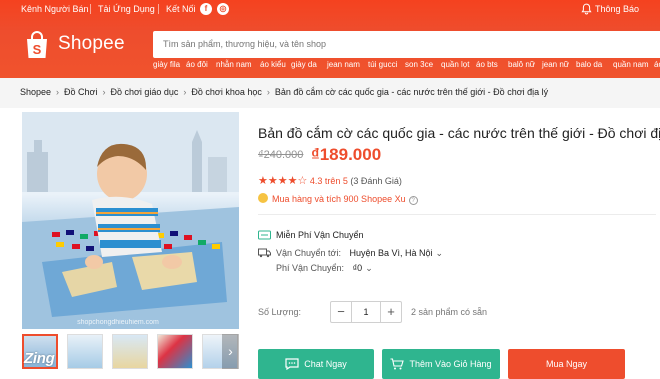 The image size is (660, 379). I want to click on search-suggestion: giày da, so click(304, 64).